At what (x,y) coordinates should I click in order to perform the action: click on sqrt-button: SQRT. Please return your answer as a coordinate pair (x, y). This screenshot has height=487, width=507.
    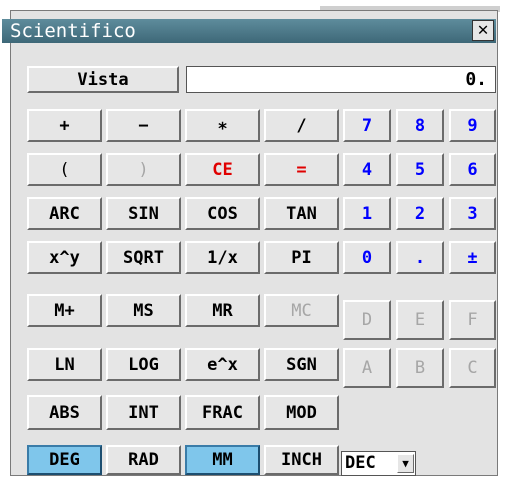
    Looking at the image, I should click on (143, 257).